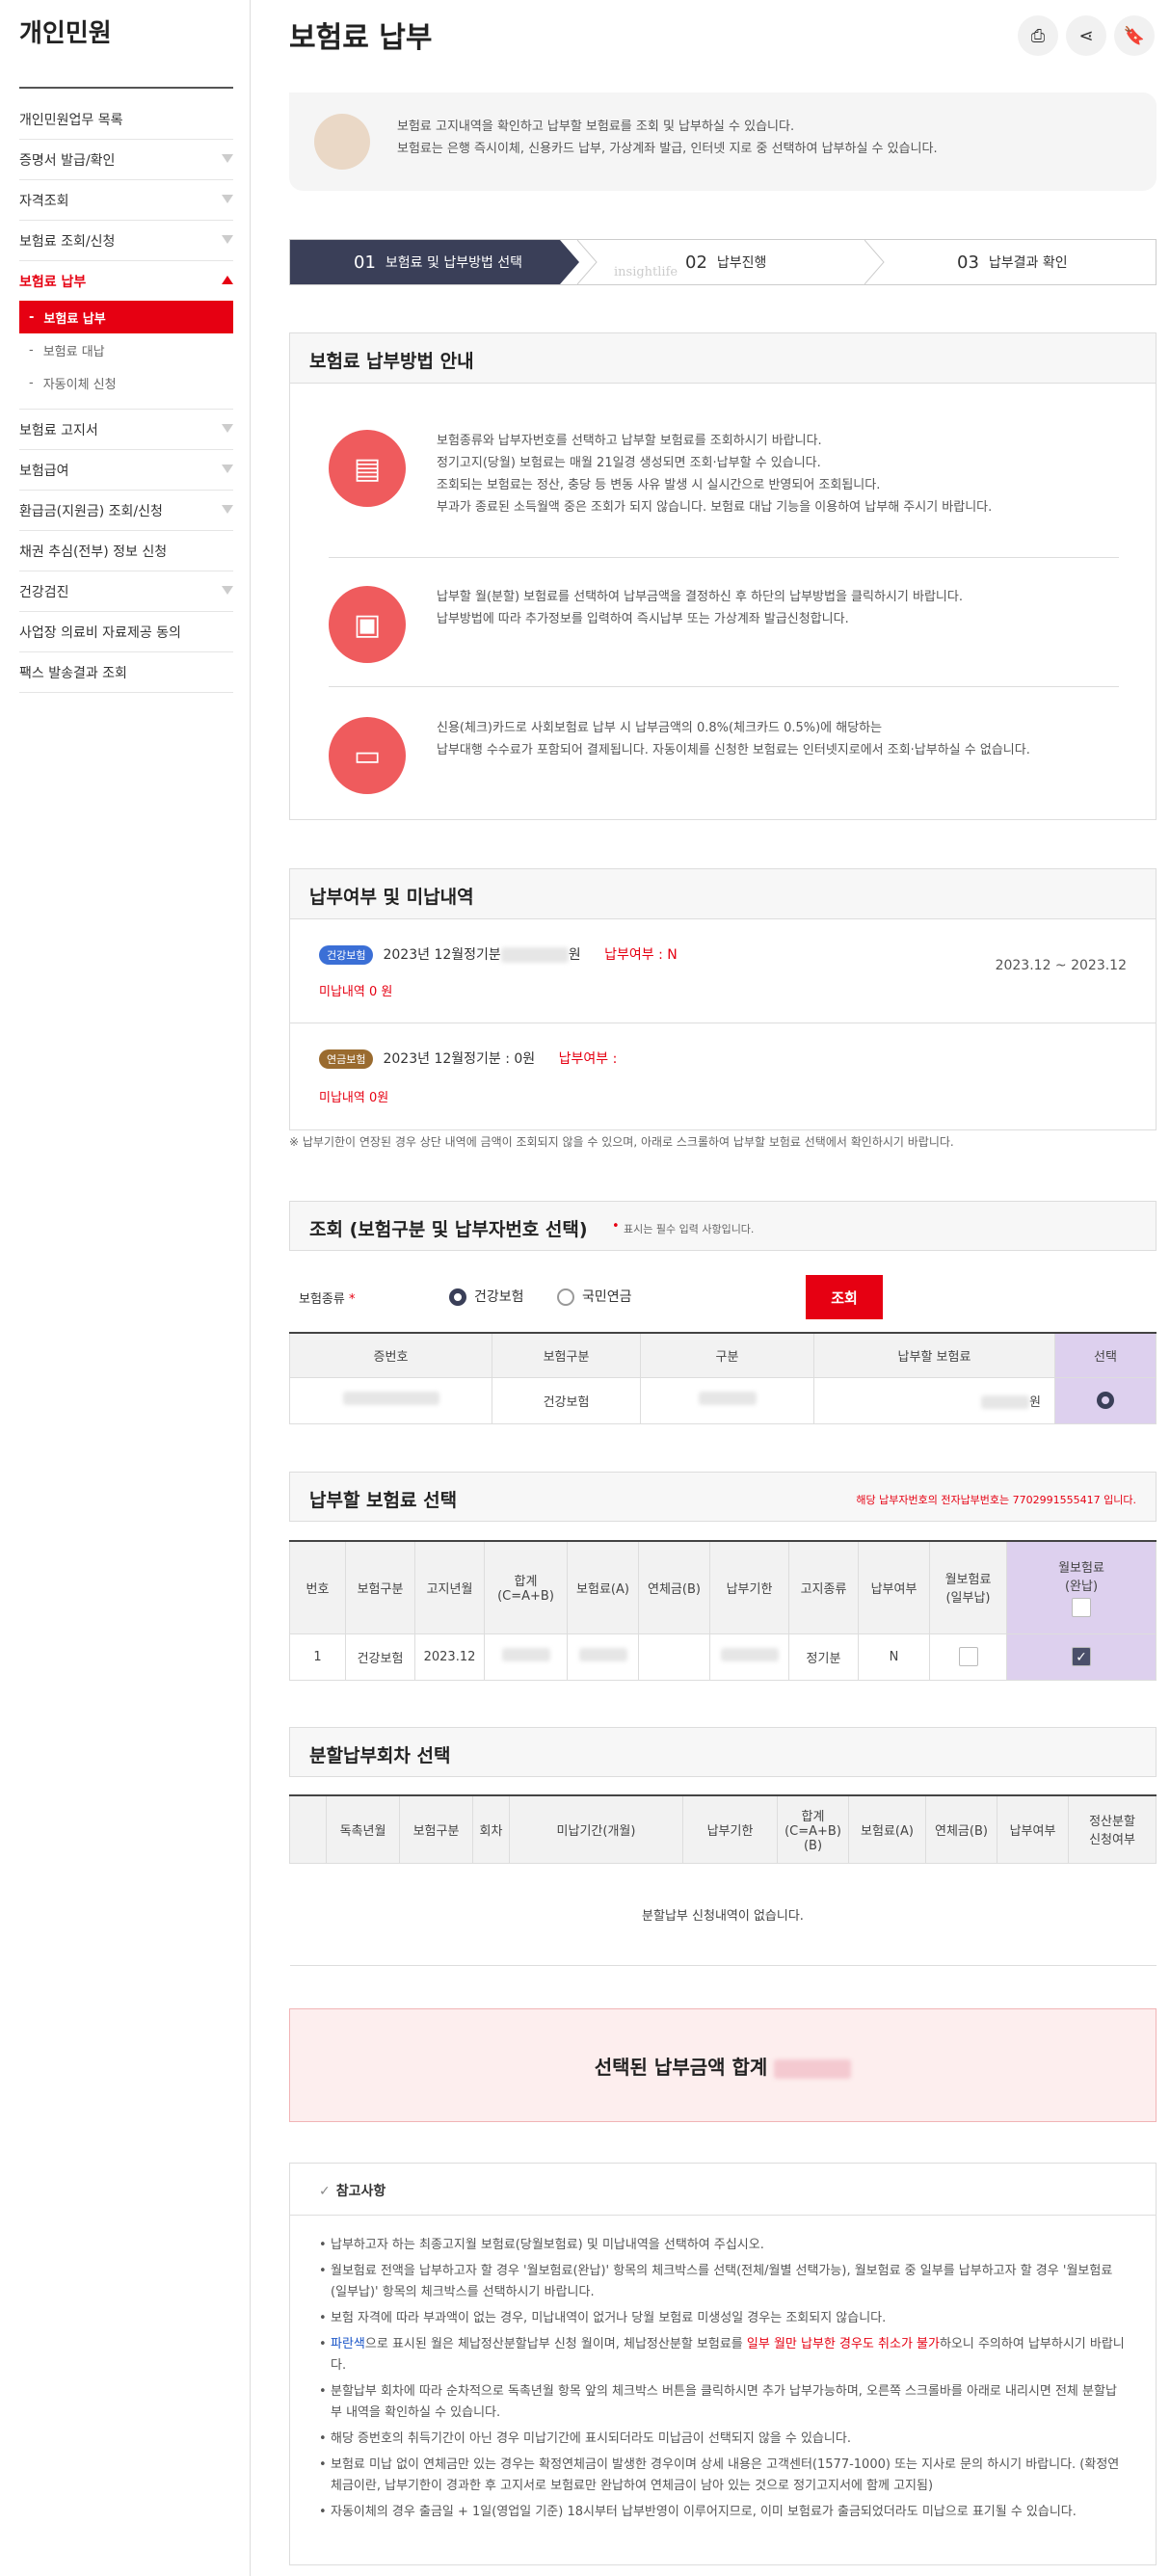  What do you see at coordinates (646, 272) in the screenshot?
I see `watermark: insightlife` at bounding box center [646, 272].